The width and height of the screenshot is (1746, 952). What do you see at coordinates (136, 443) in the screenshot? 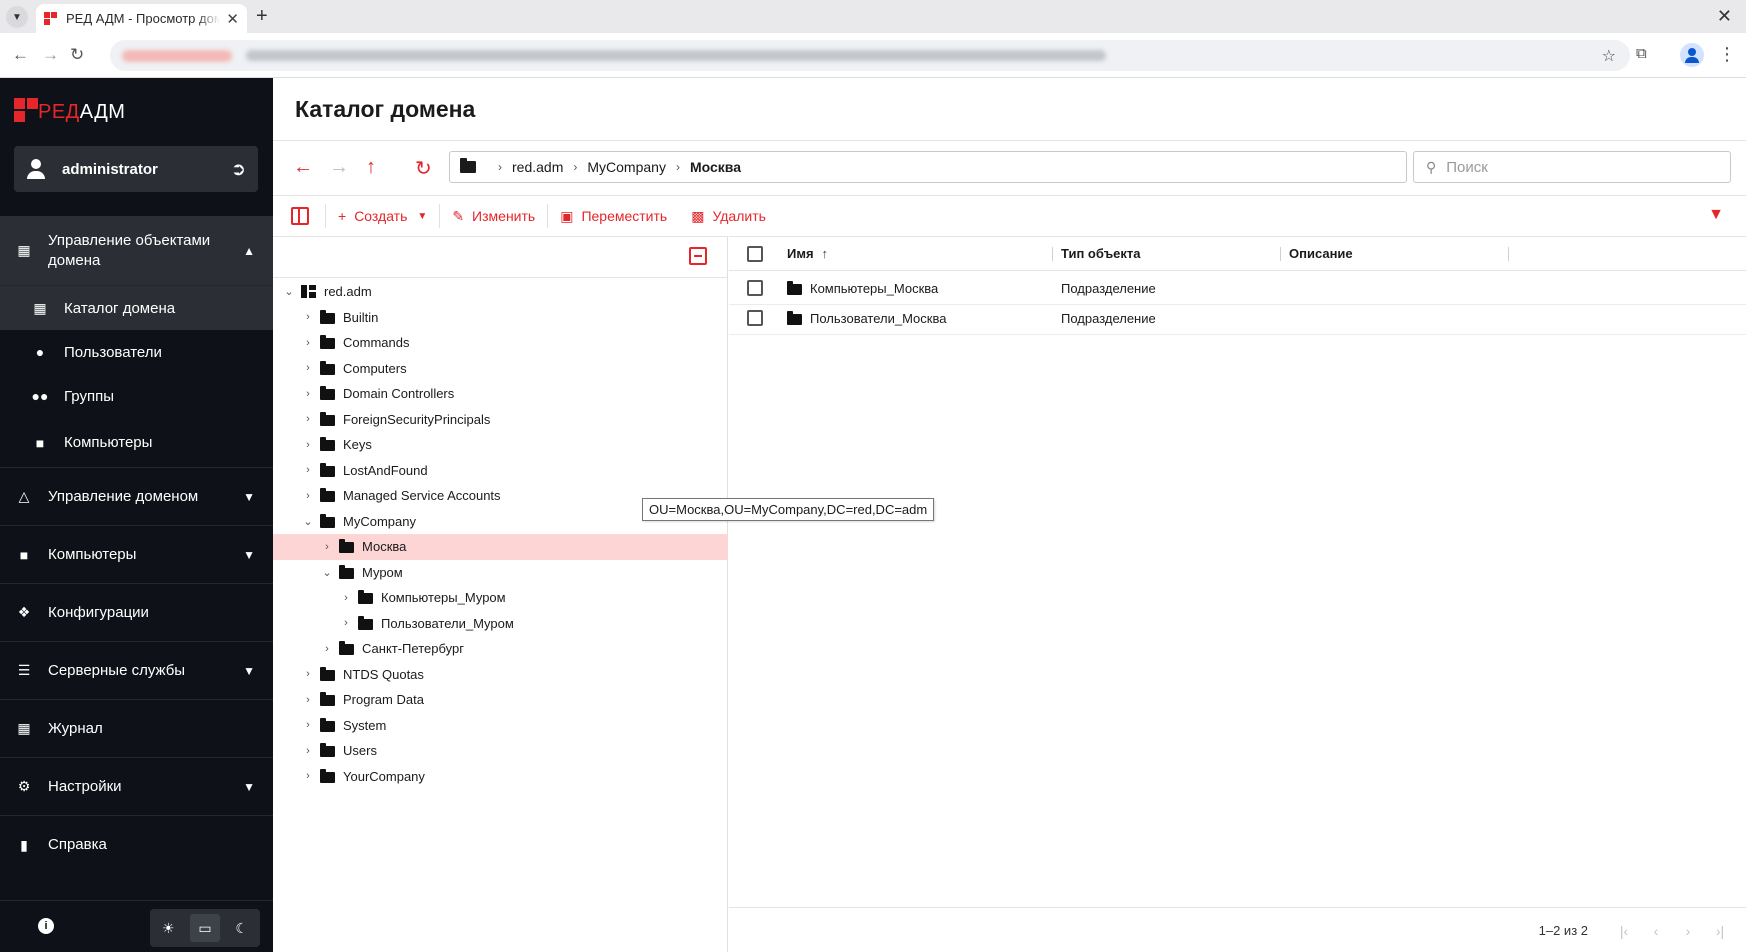
I see `sidebar-item-computers-sub: ■ Компьютеры` at bounding box center [136, 443].